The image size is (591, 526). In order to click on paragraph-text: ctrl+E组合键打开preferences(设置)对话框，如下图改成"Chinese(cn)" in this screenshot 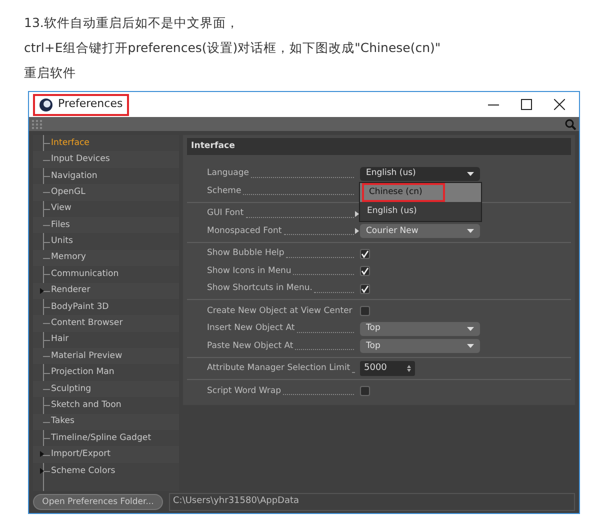, I will do `click(233, 48)`.